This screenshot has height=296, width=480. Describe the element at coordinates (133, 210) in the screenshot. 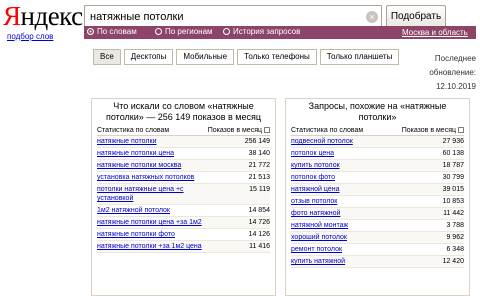

I see `keyword-link: 1м2 натяжной потолок` at that location.